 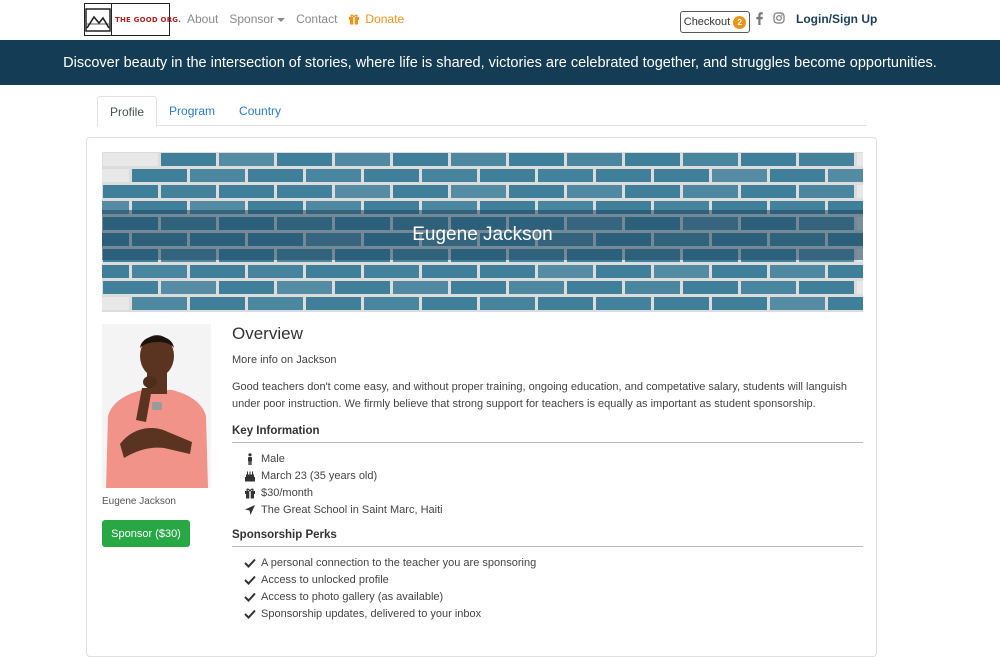 I want to click on key-info-item: March 23 (35 years old), so click(x=553, y=475).